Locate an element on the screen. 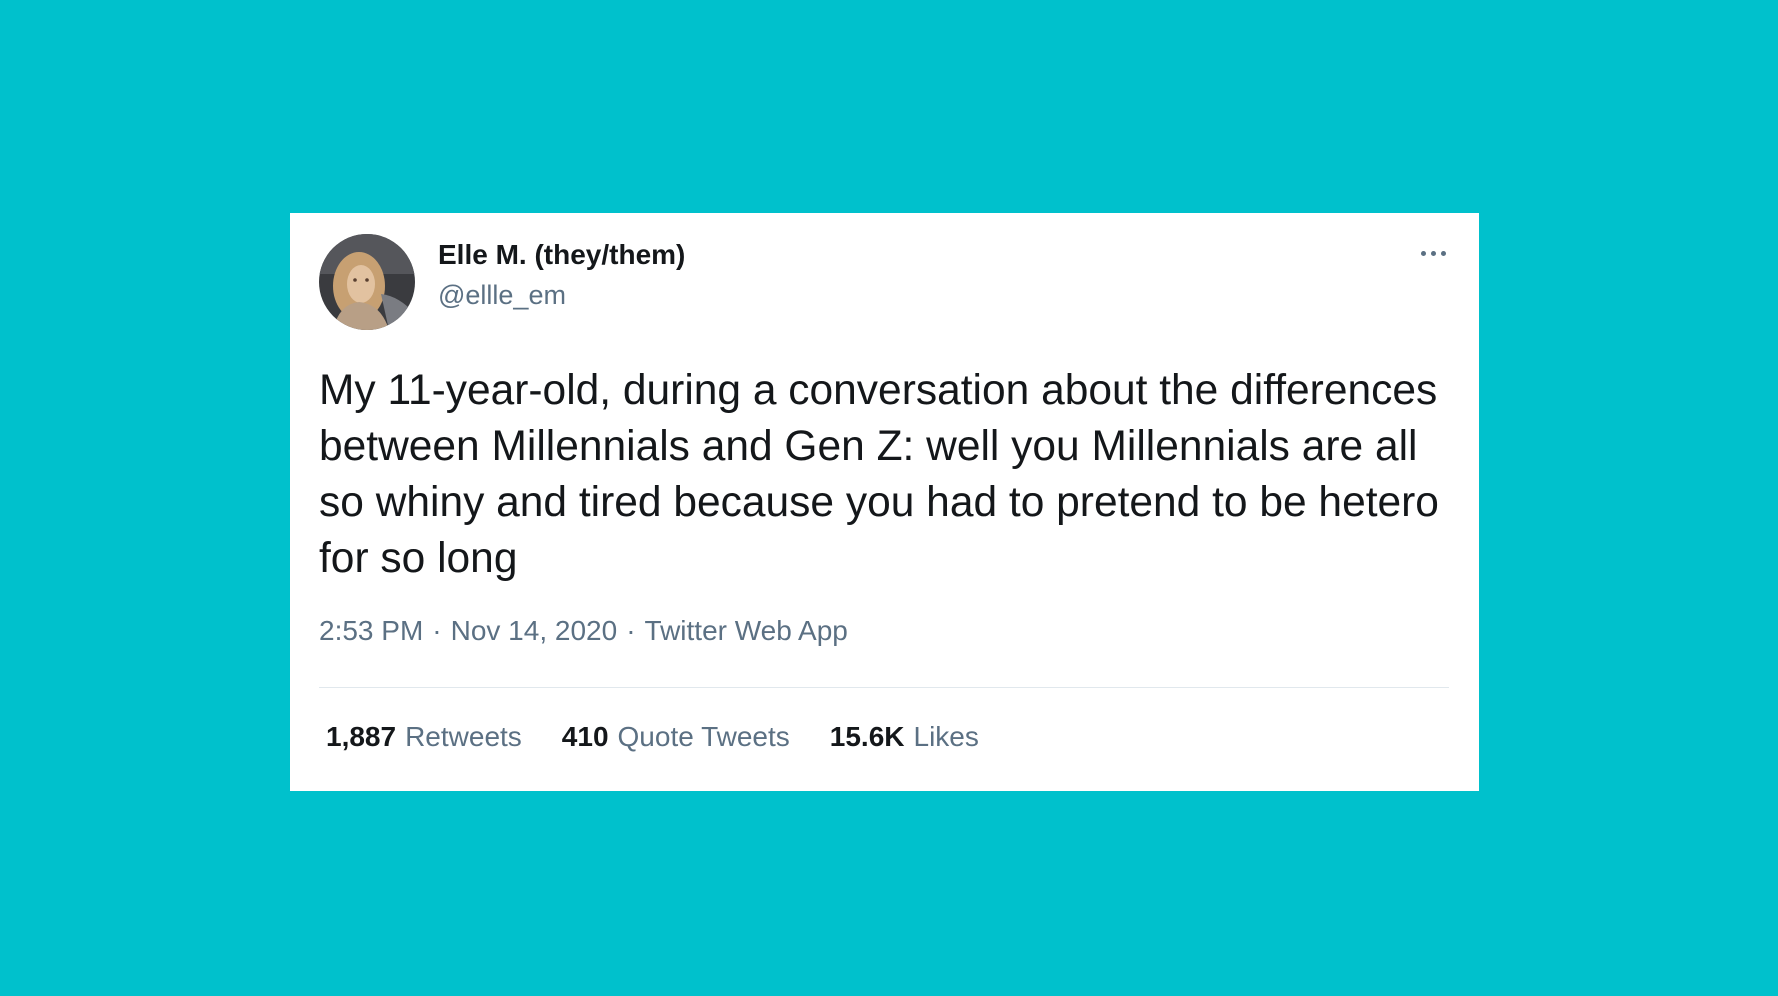 This screenshot has width=1778, height=996. profile-photo is located at coordinates (367, 282).